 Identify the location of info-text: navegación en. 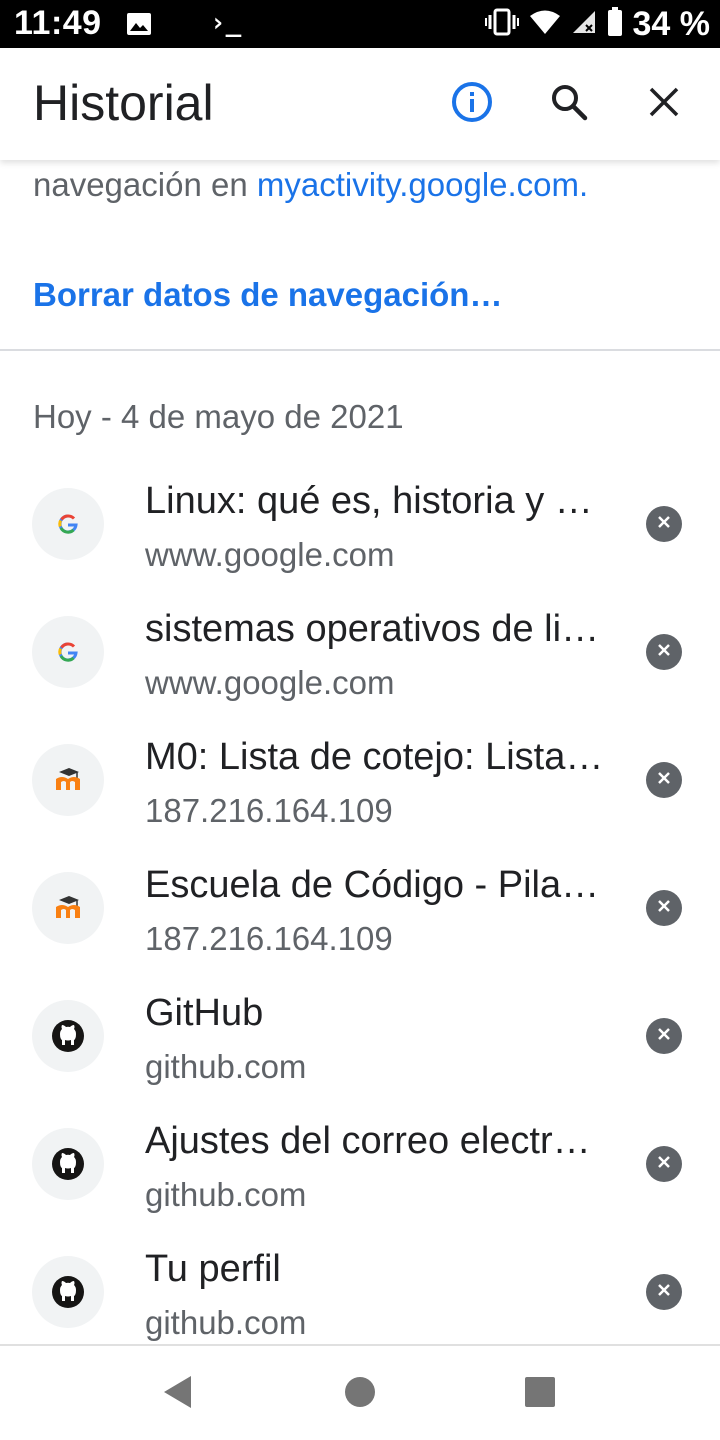
(145, 184).